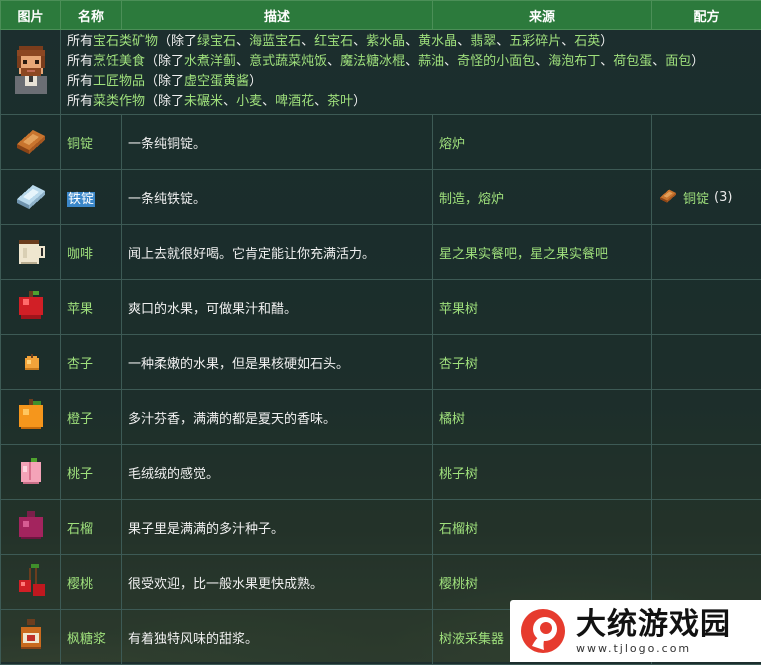 The height and width of the screenshot is (665, 761). Describe the element at coordinates (277, 417) in the screenshot. I see `description-cell: 多汁芬香，满满的都是夏天的香味。` at that location.